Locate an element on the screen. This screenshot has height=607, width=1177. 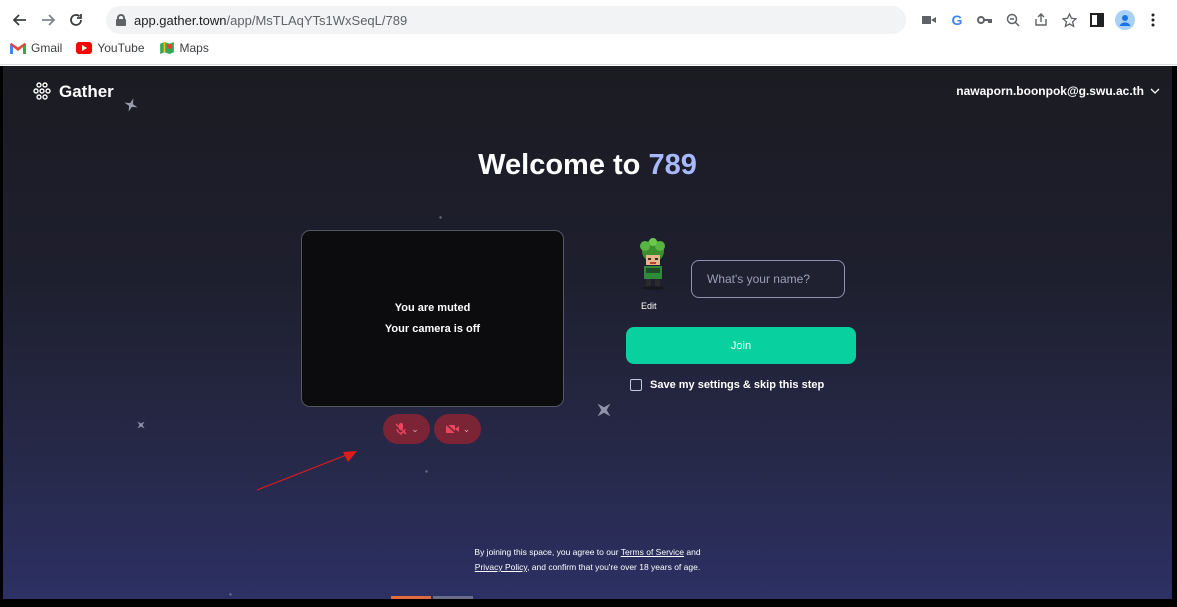
maps-icon is located at coordinates (166, 48).